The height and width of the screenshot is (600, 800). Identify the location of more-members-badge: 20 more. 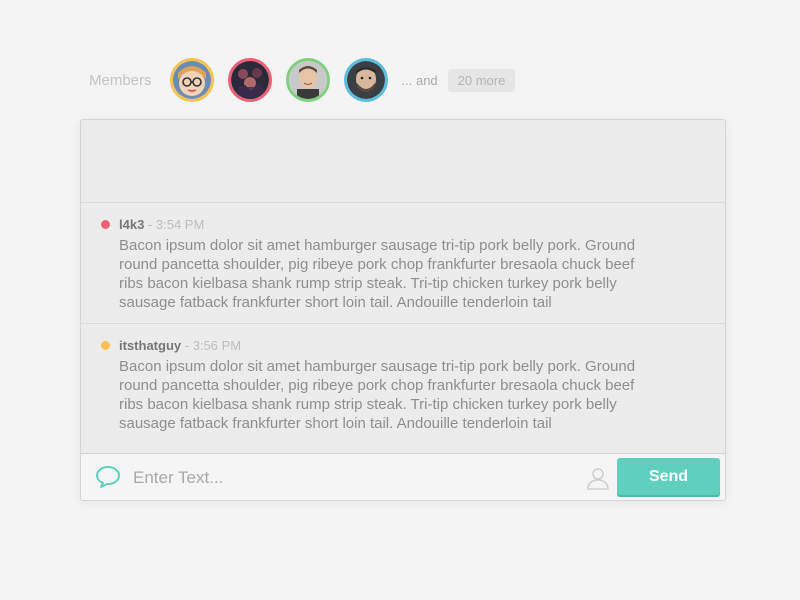
(481, 80).